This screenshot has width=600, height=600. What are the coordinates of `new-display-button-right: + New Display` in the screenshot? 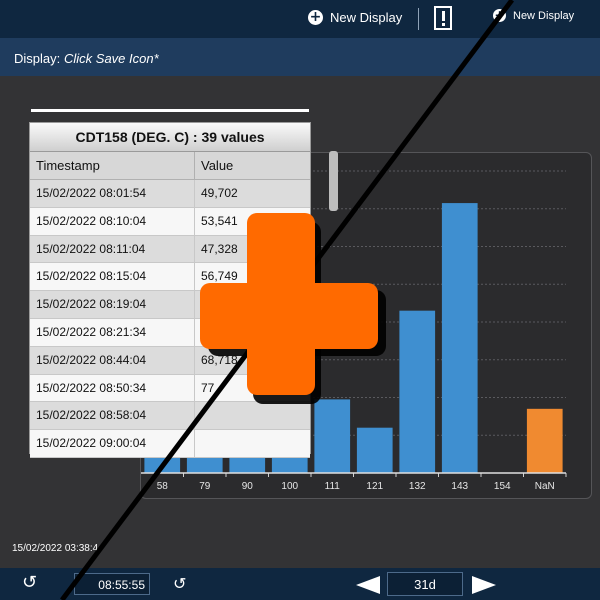 It's located at (533, 15).